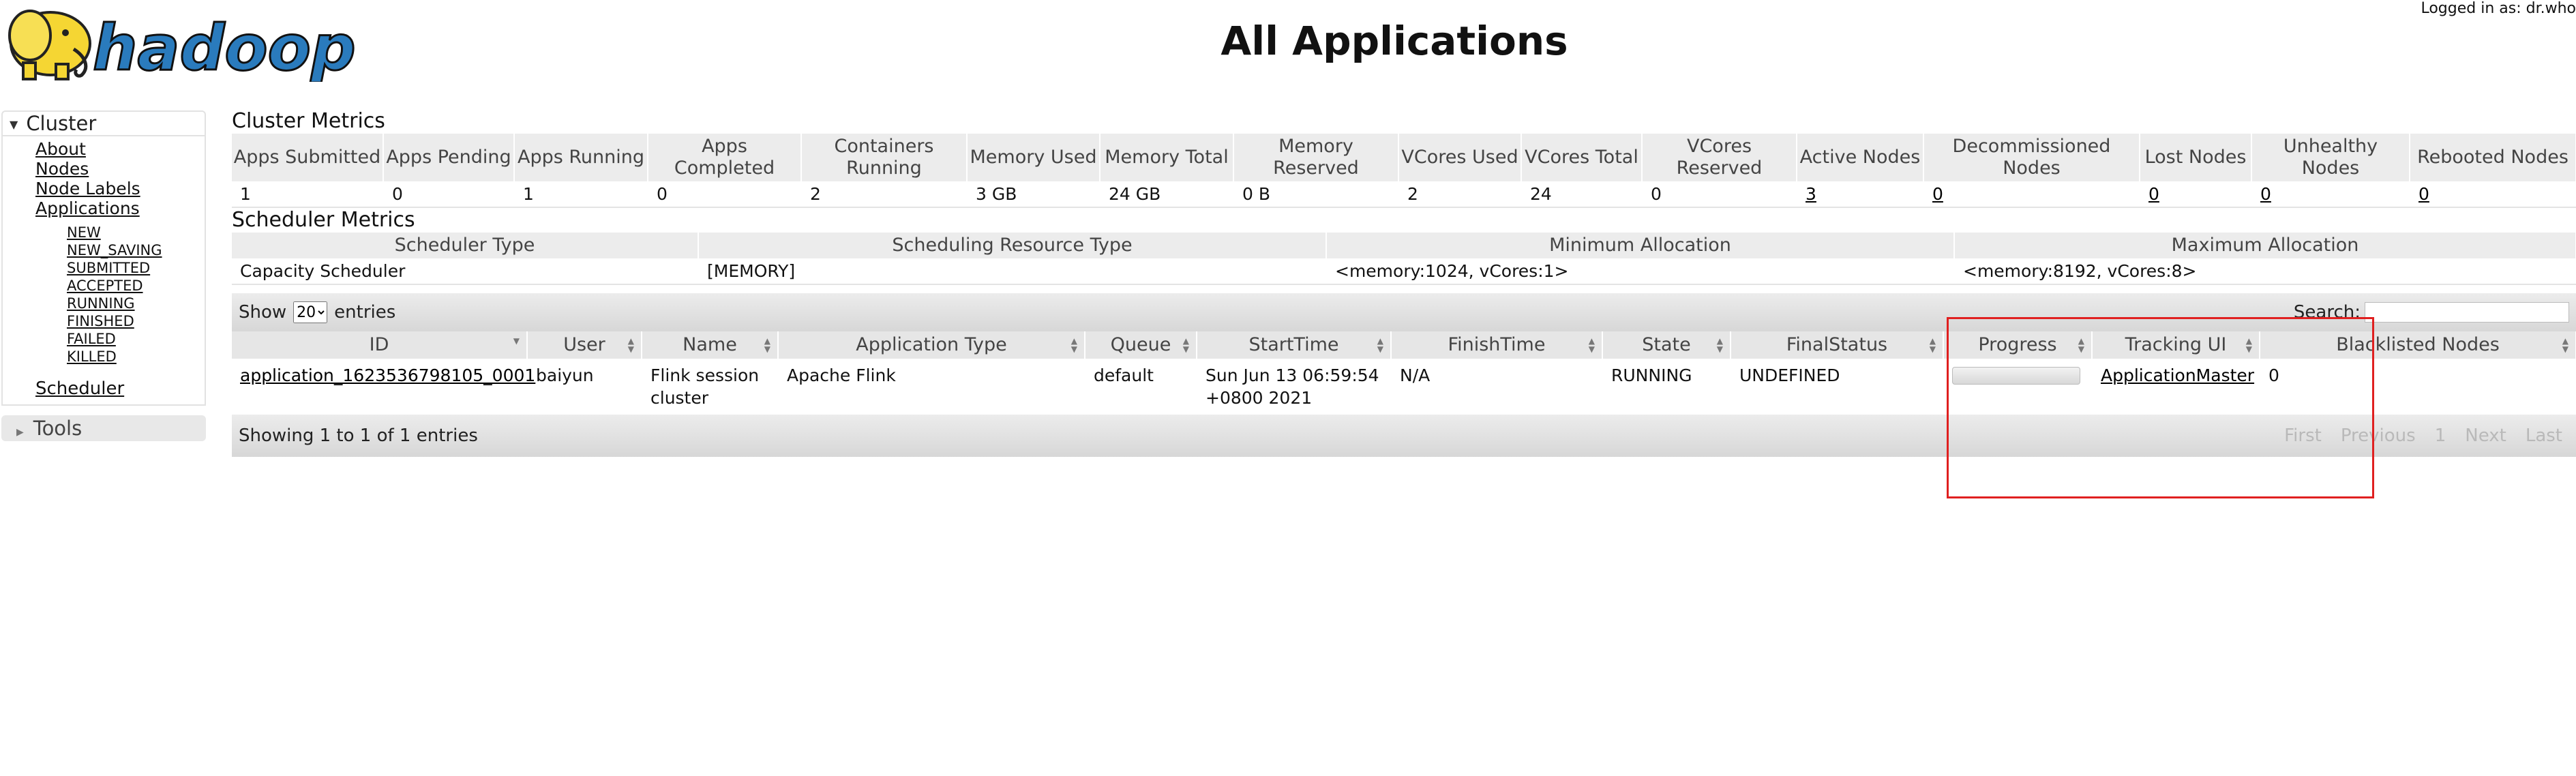 The width and height of the screenshot is (2576, 776). I want to click on nav-state-killed: KILLED, so click(136, 356).